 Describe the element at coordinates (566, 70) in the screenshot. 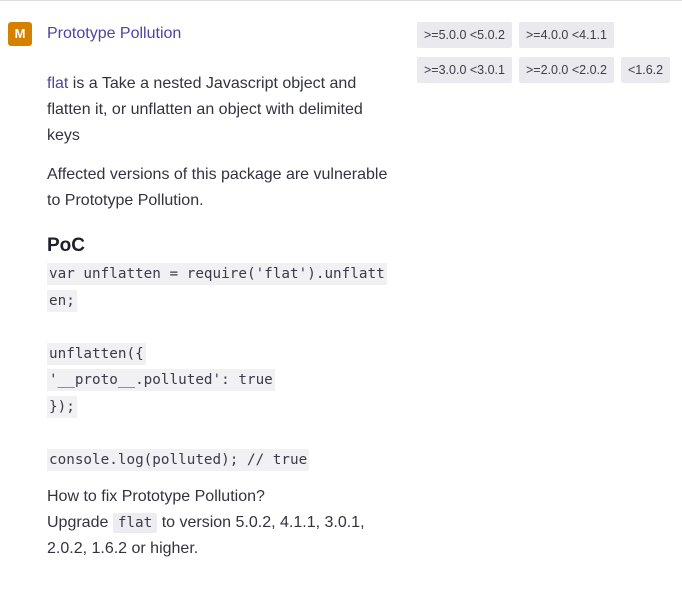

I see `version-chip: >=2.0.0 <2.0.2` at that location.